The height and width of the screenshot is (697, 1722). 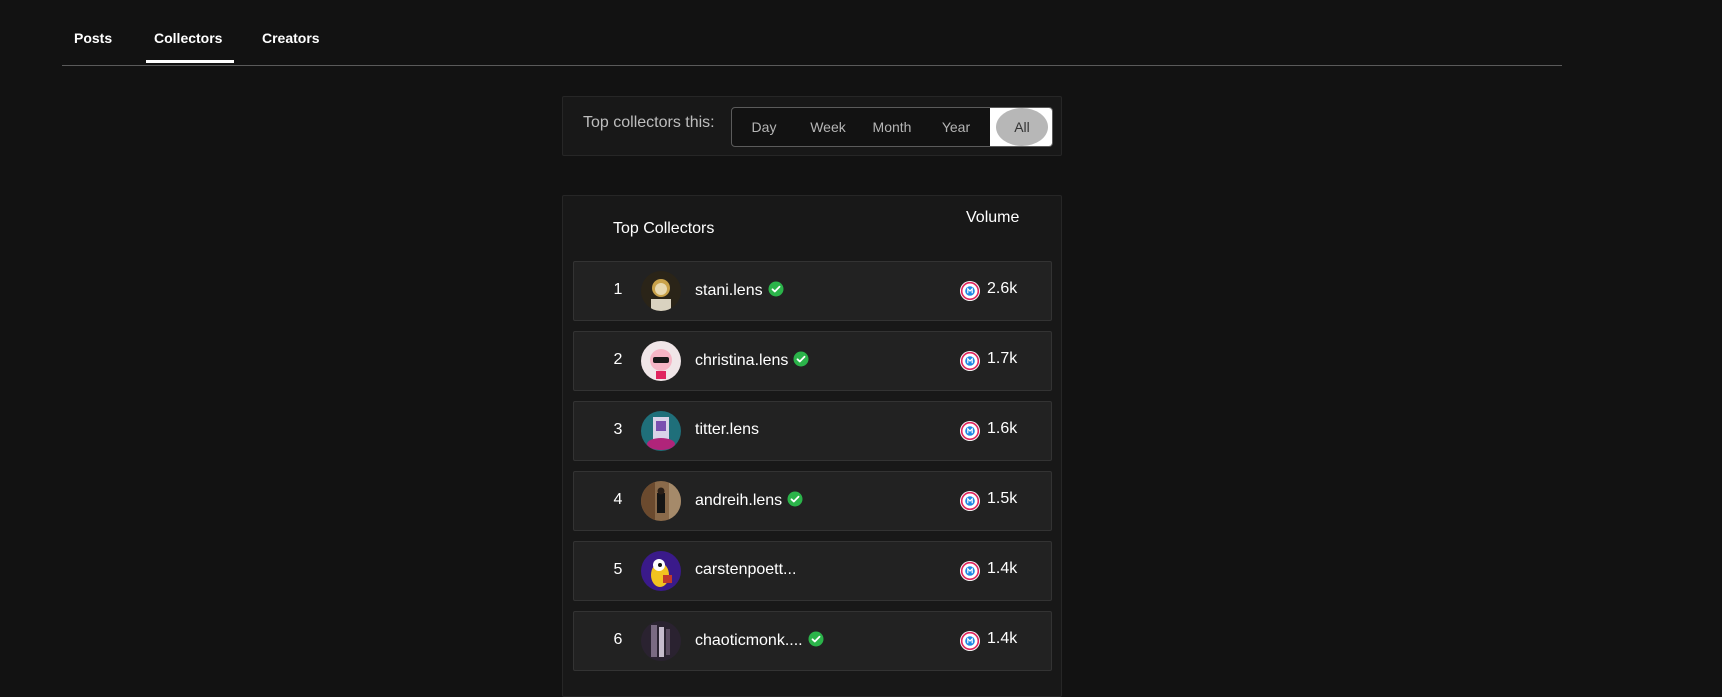 What do you see at coordinates (1002, 358) in the screenshot?
I see `volume-value: 1.7k` at bounding box center [1002, 358].